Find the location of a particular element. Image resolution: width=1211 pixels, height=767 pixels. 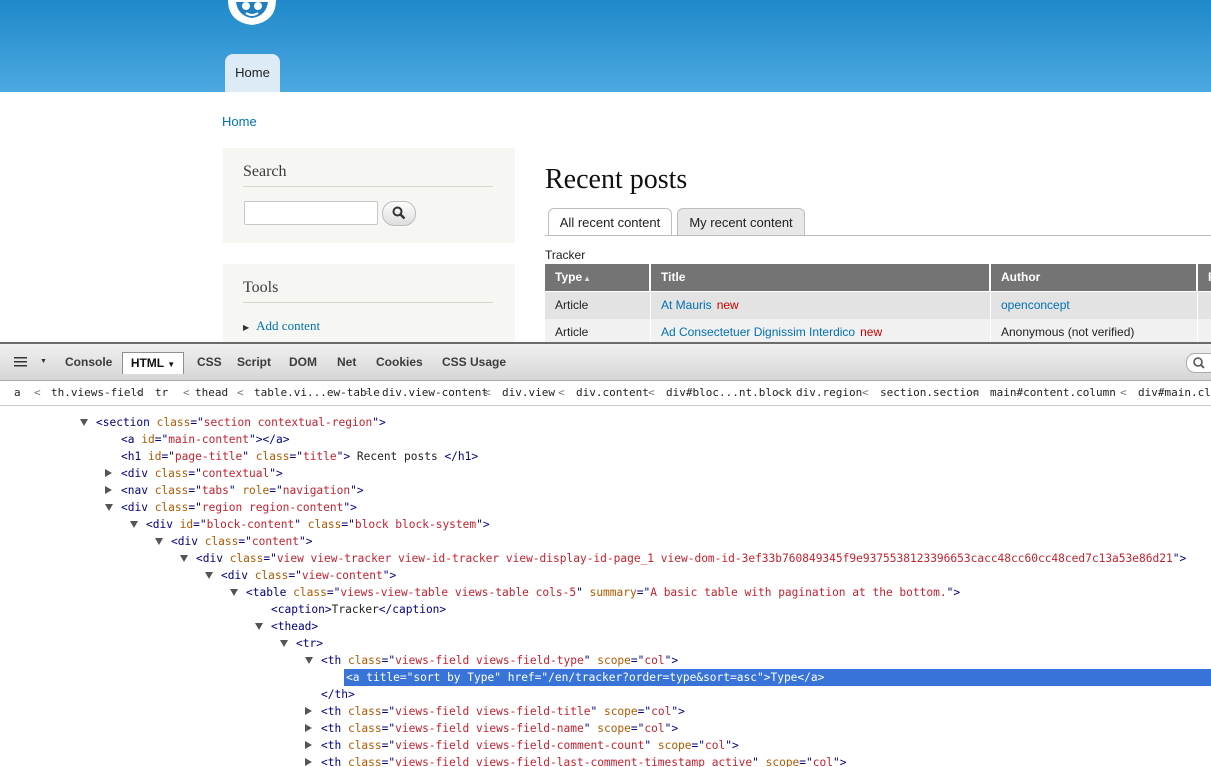

attr-value: views-field views-field-comment-count is located at coordinates (520, 745).